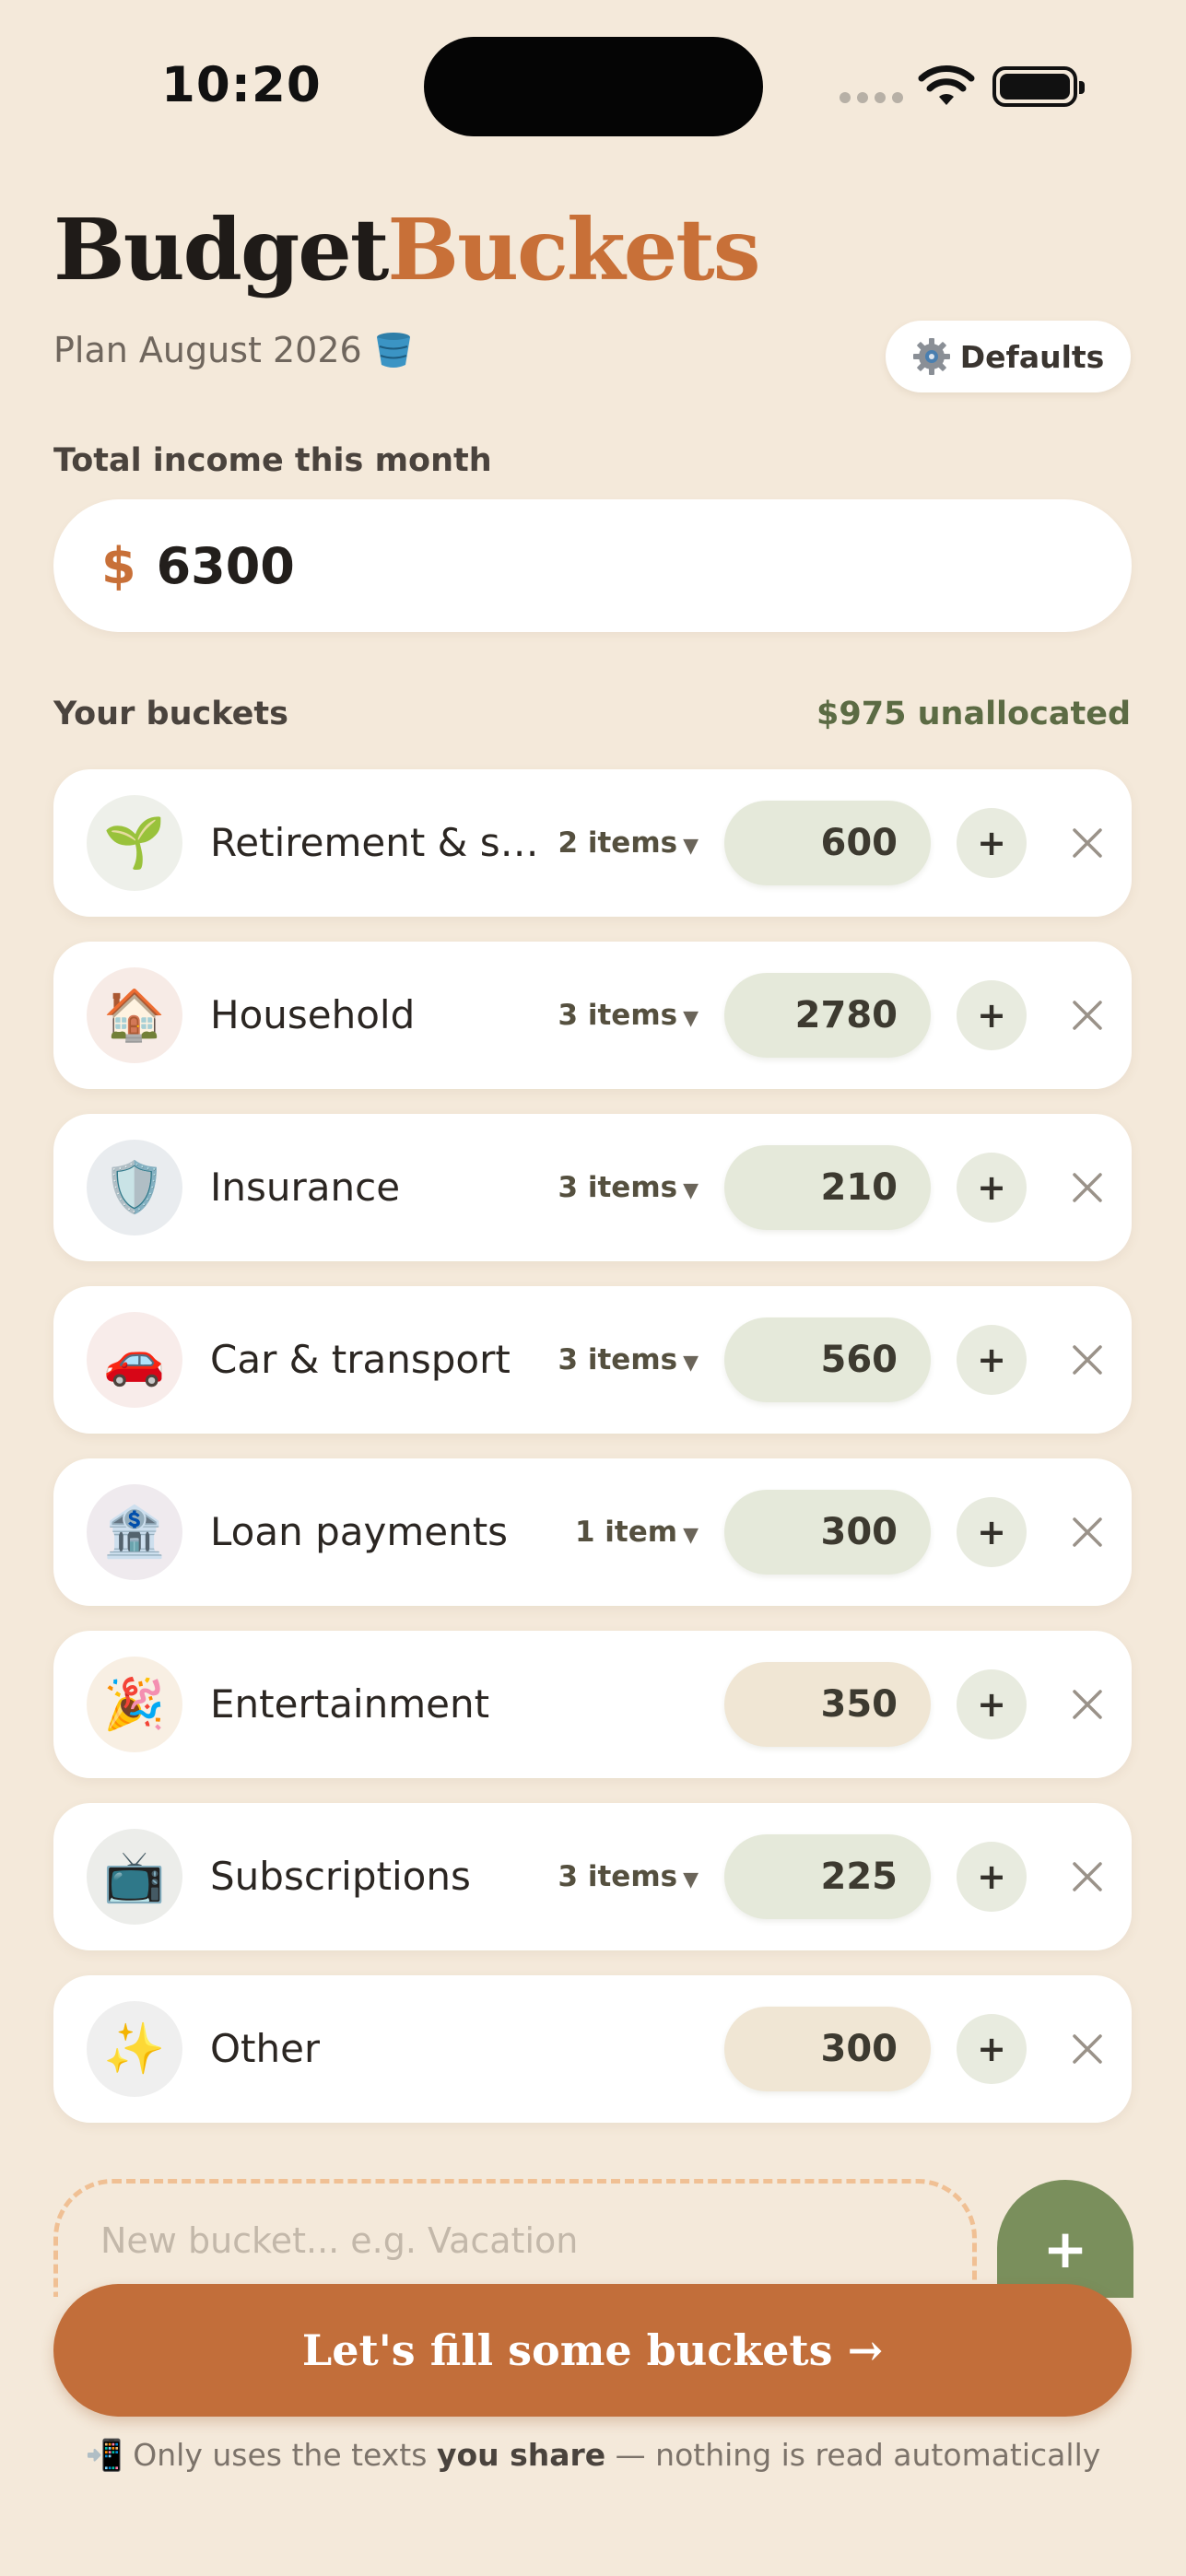 The width and height of the screenshot is (1186, 2576). What do you see at coordinates (134, 1015) in the screenshot?
I see `bucket-icon: 🏠` at bounding box center [134, 1015].